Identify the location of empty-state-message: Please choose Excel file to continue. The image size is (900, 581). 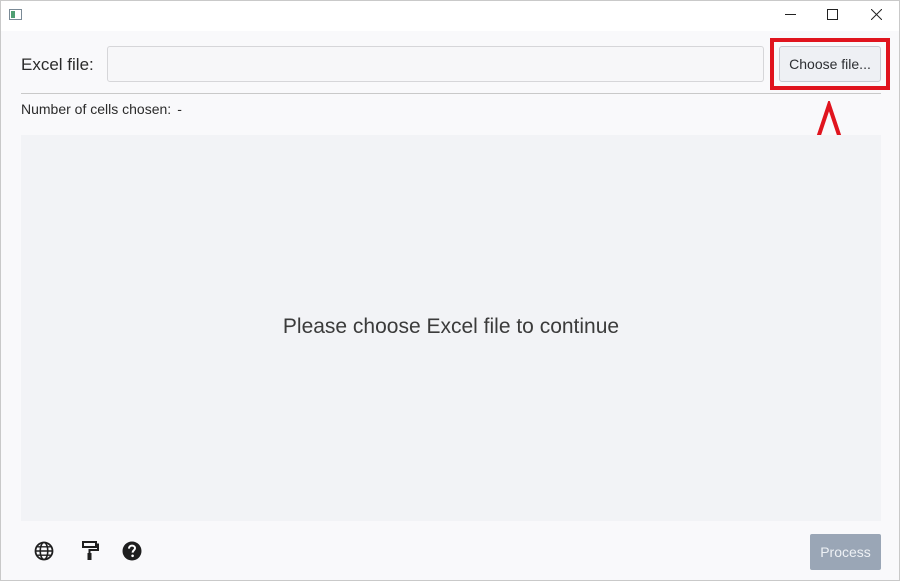
(451, 326).